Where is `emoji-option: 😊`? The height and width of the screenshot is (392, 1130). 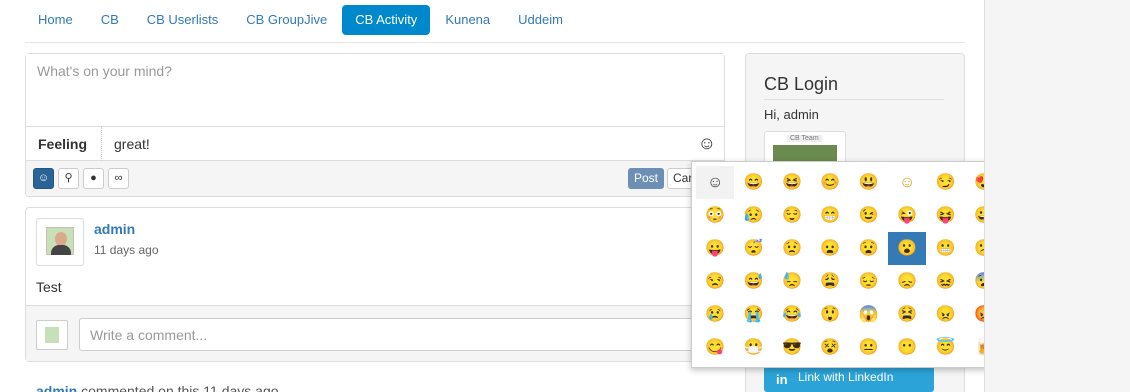
emoji-option: 😊 is located at coordinates (830, 182).